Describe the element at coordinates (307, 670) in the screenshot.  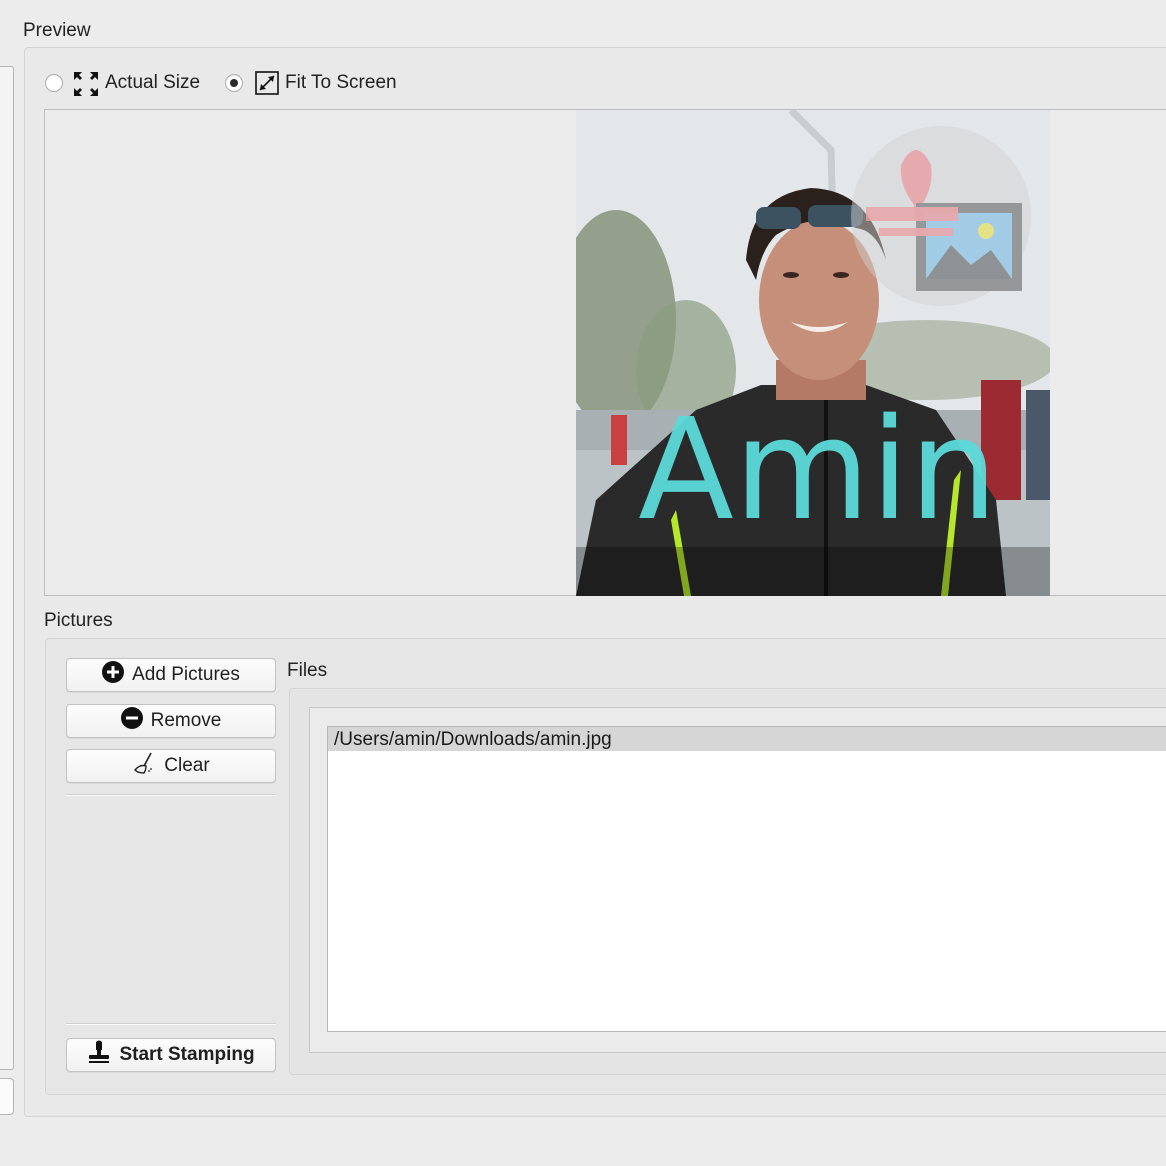
I see `files-group-title: Files` at that location.